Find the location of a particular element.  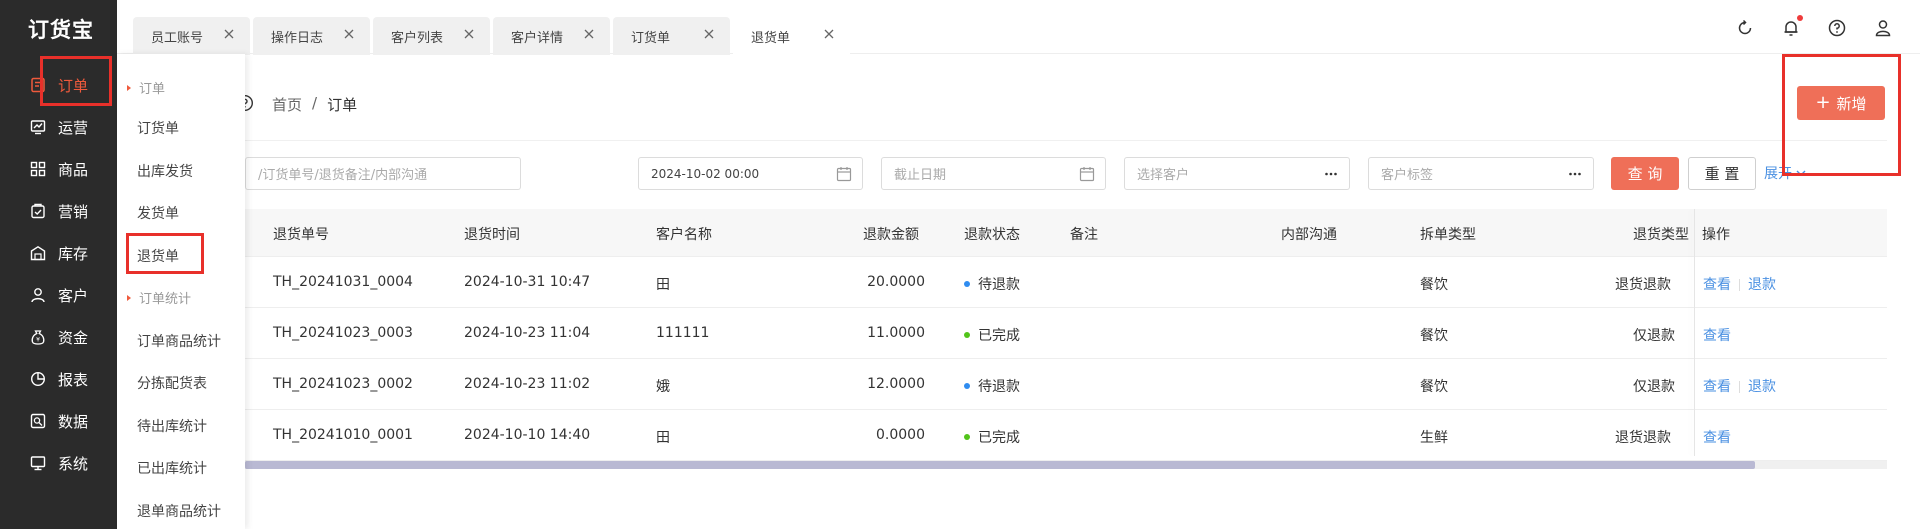

return-number: TH_20241031_0004 is located at coordinates (343, 282).